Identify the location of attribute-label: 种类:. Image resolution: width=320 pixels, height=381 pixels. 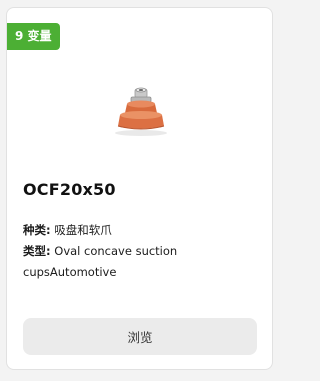
(37, 230).